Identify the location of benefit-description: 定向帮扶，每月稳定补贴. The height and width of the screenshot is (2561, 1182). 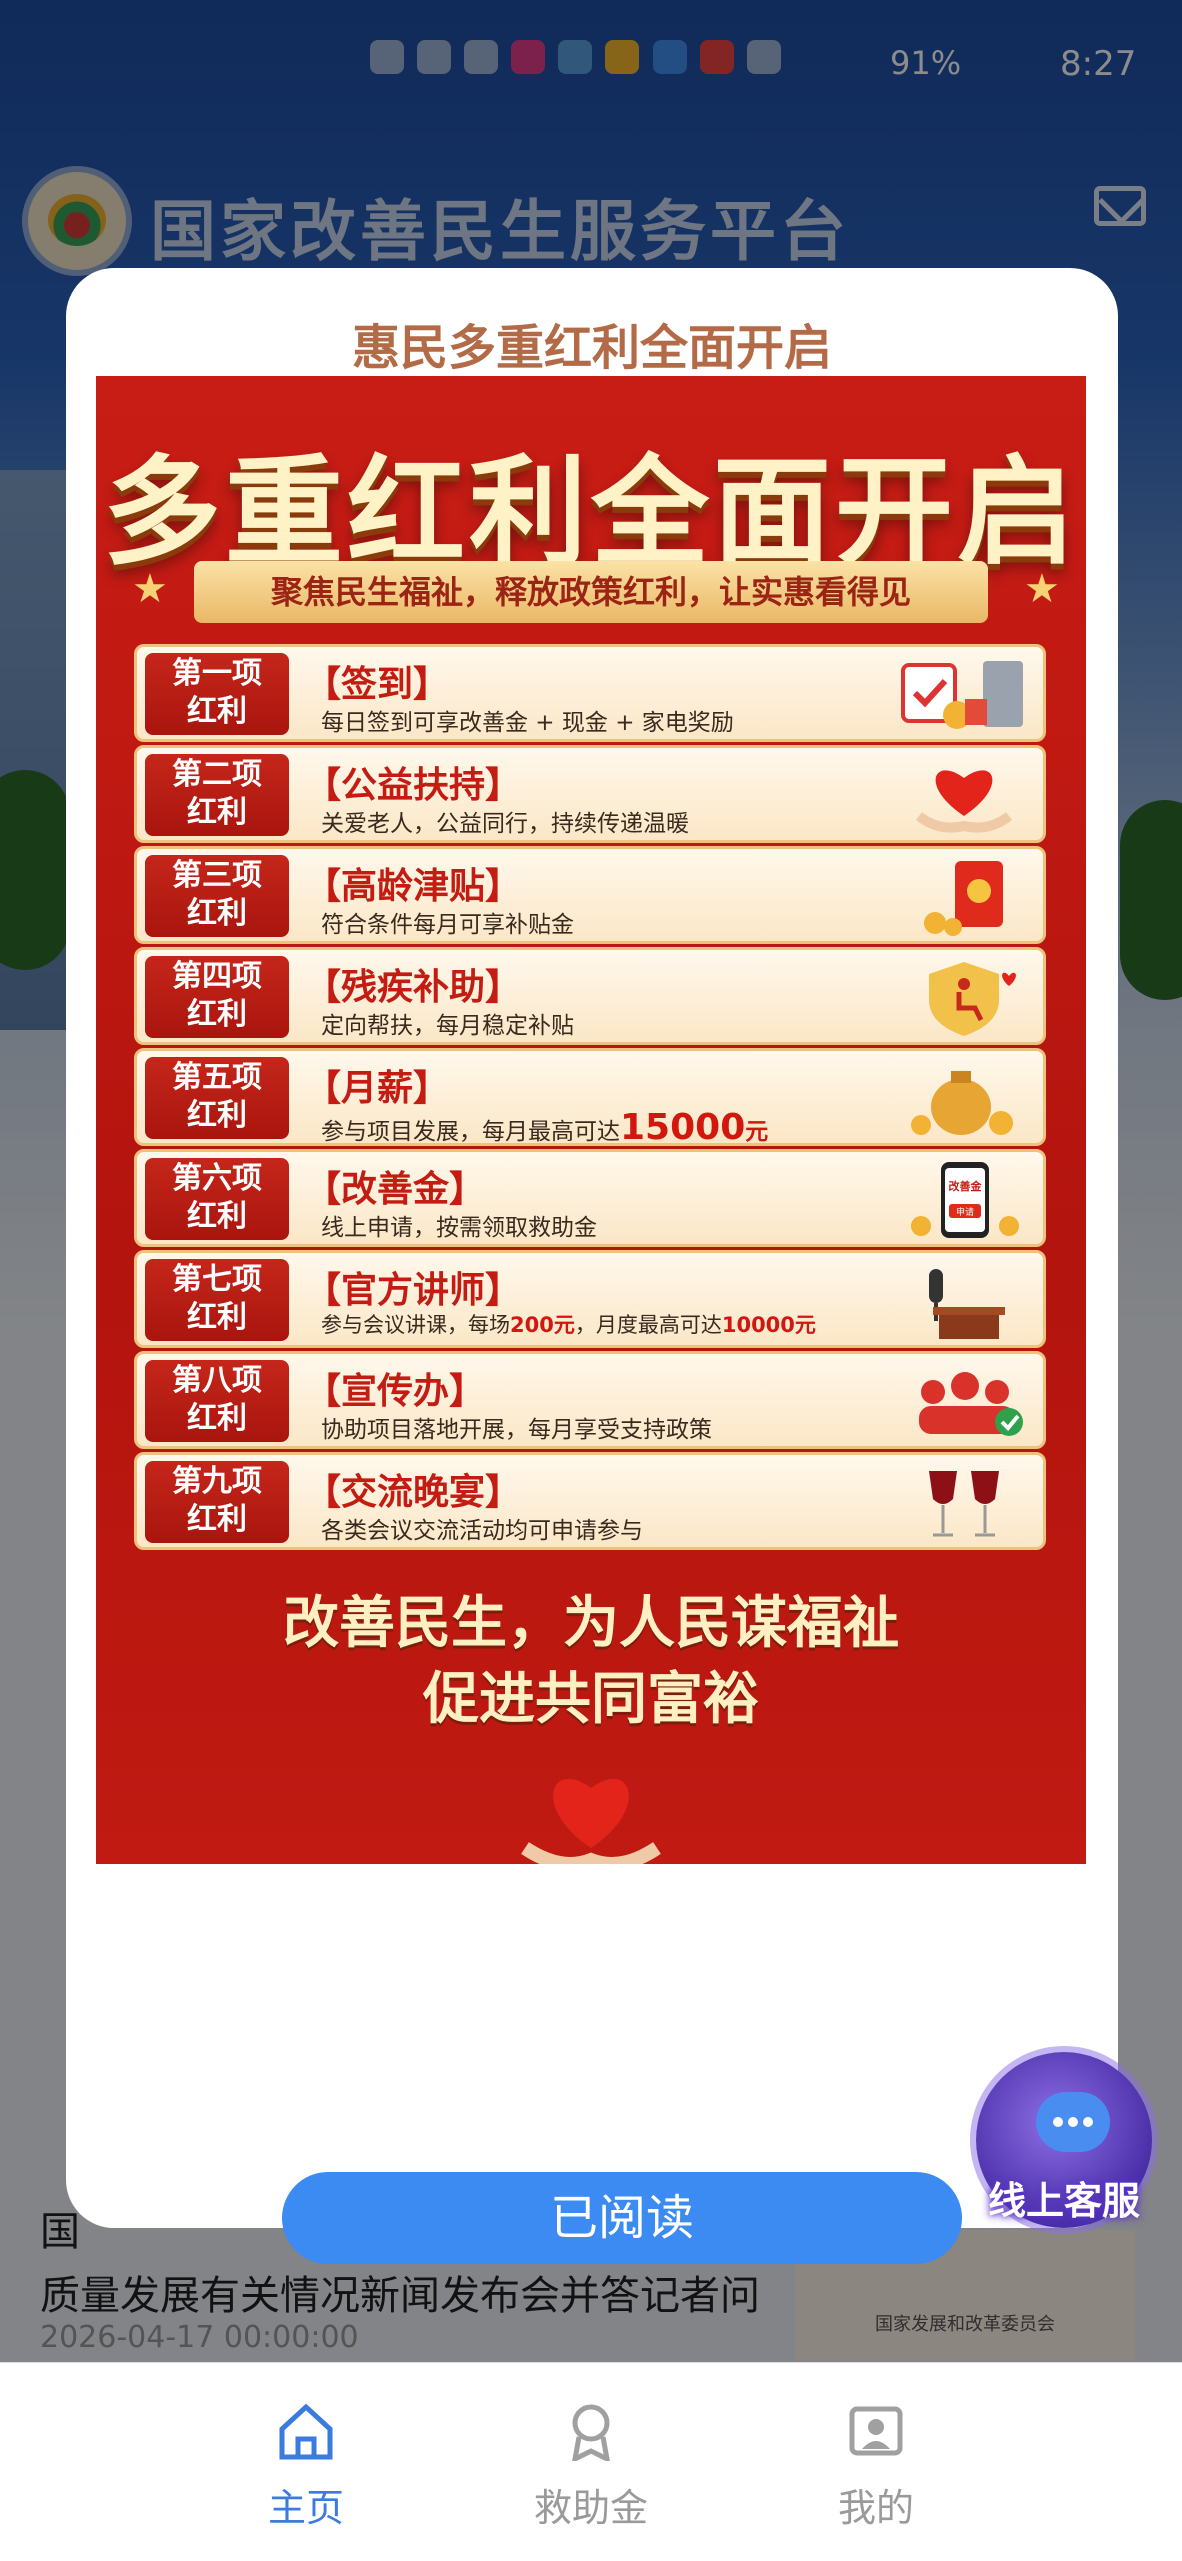
(447, 1026).